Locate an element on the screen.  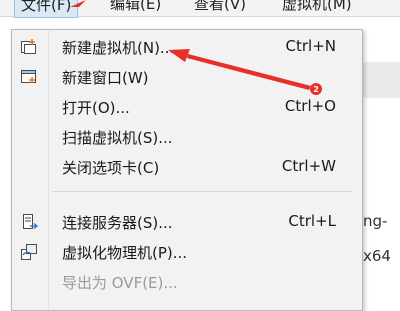
menu-bar: 文件(F) 编辑(E) 查看(V) 虚拟机(M) is located at coordinates (200, 9).